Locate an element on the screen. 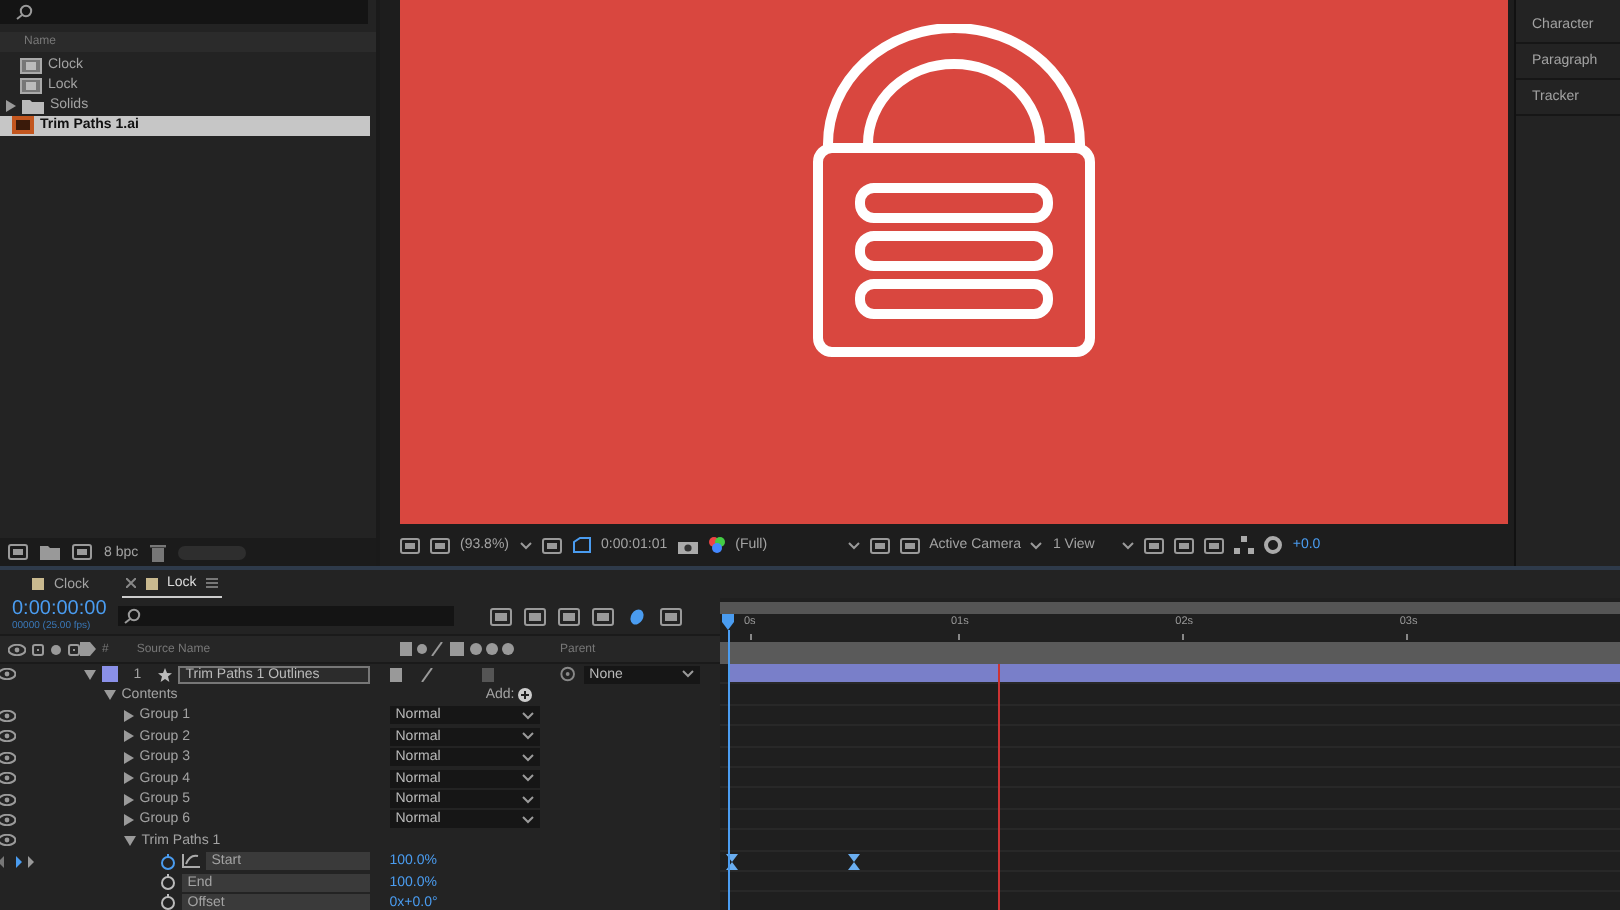  exposure-icon is located at coordinates (1273, 545).